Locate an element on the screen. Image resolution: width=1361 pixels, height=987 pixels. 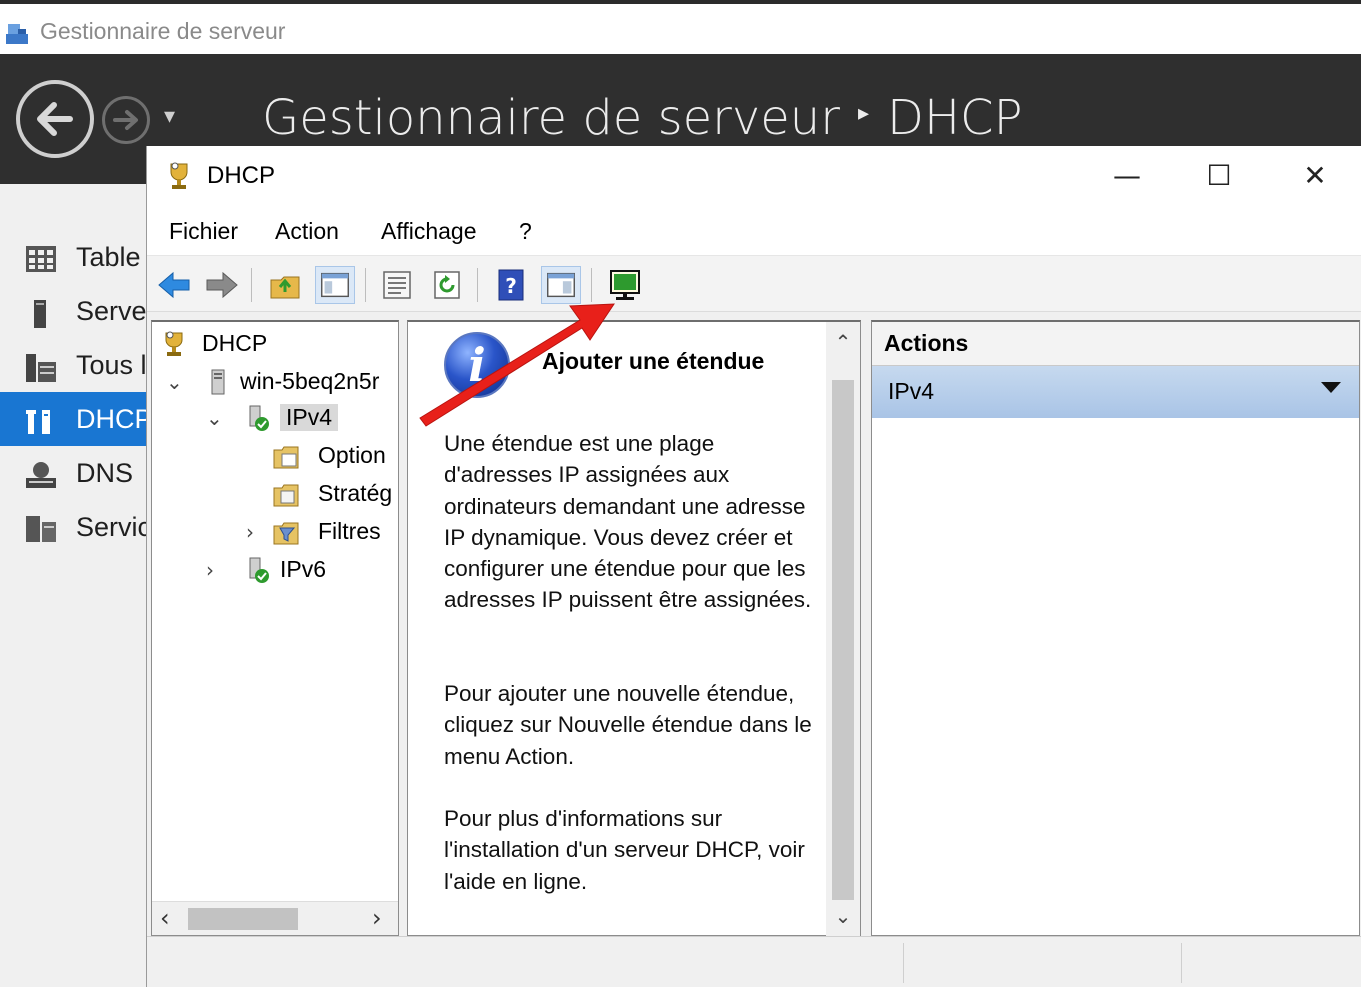
scroll-up-icon: ⌃ is located at coordinates (843, 342).